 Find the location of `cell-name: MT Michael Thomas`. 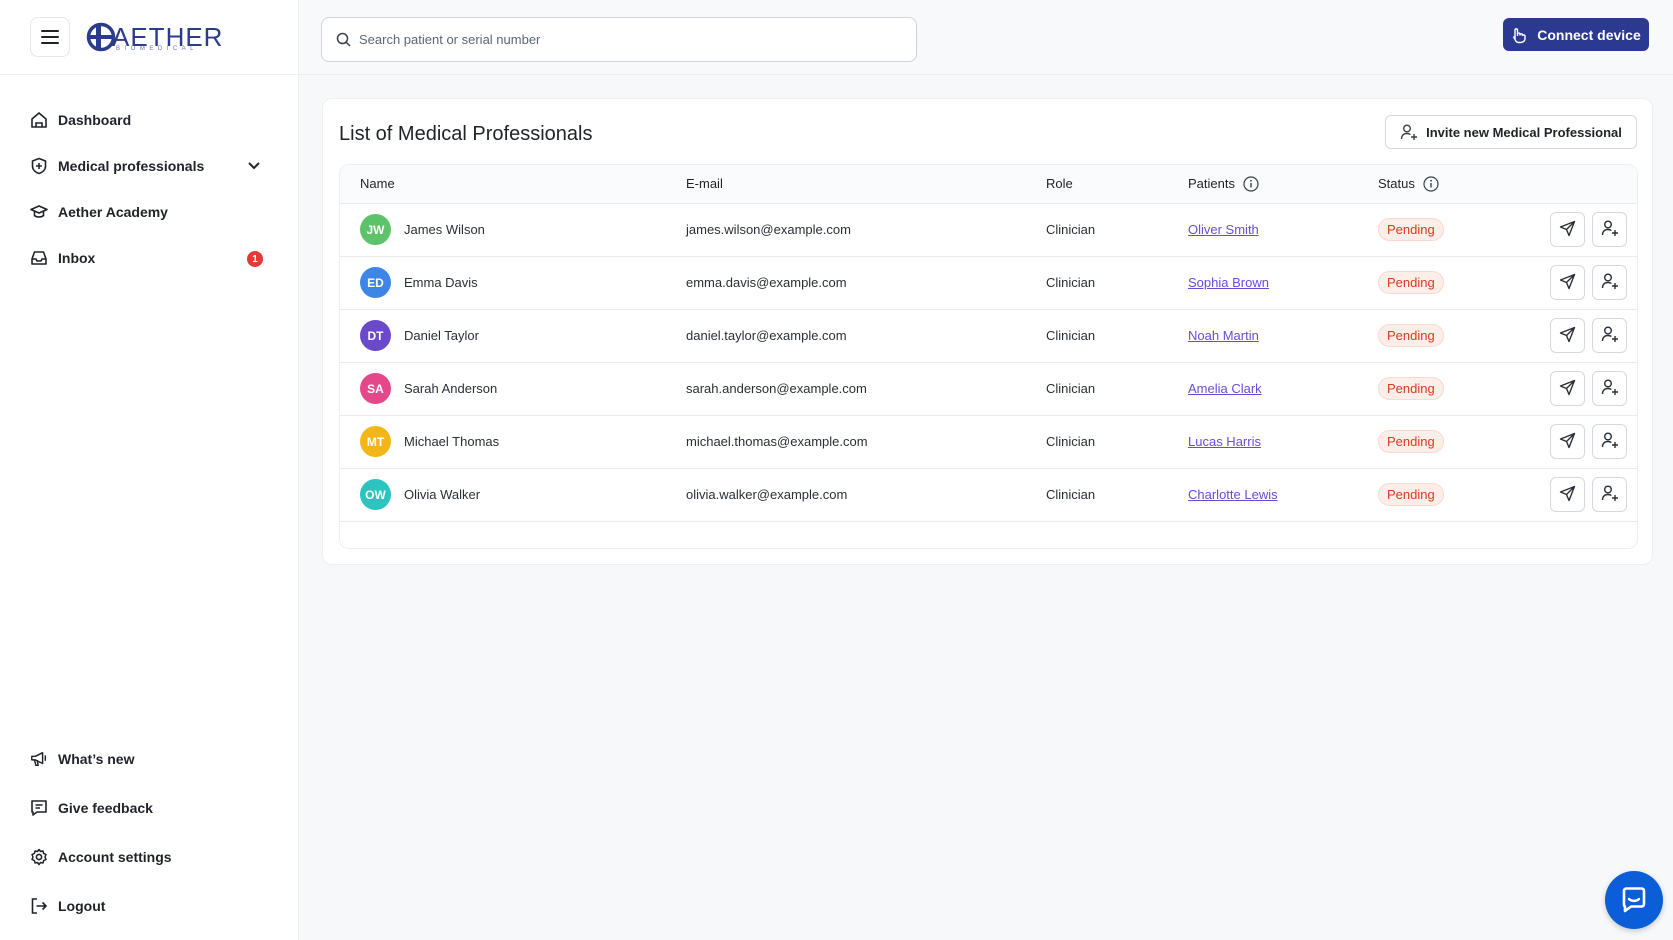

cell-name: MT Michael Thomas is located at coordinates (513, 441).